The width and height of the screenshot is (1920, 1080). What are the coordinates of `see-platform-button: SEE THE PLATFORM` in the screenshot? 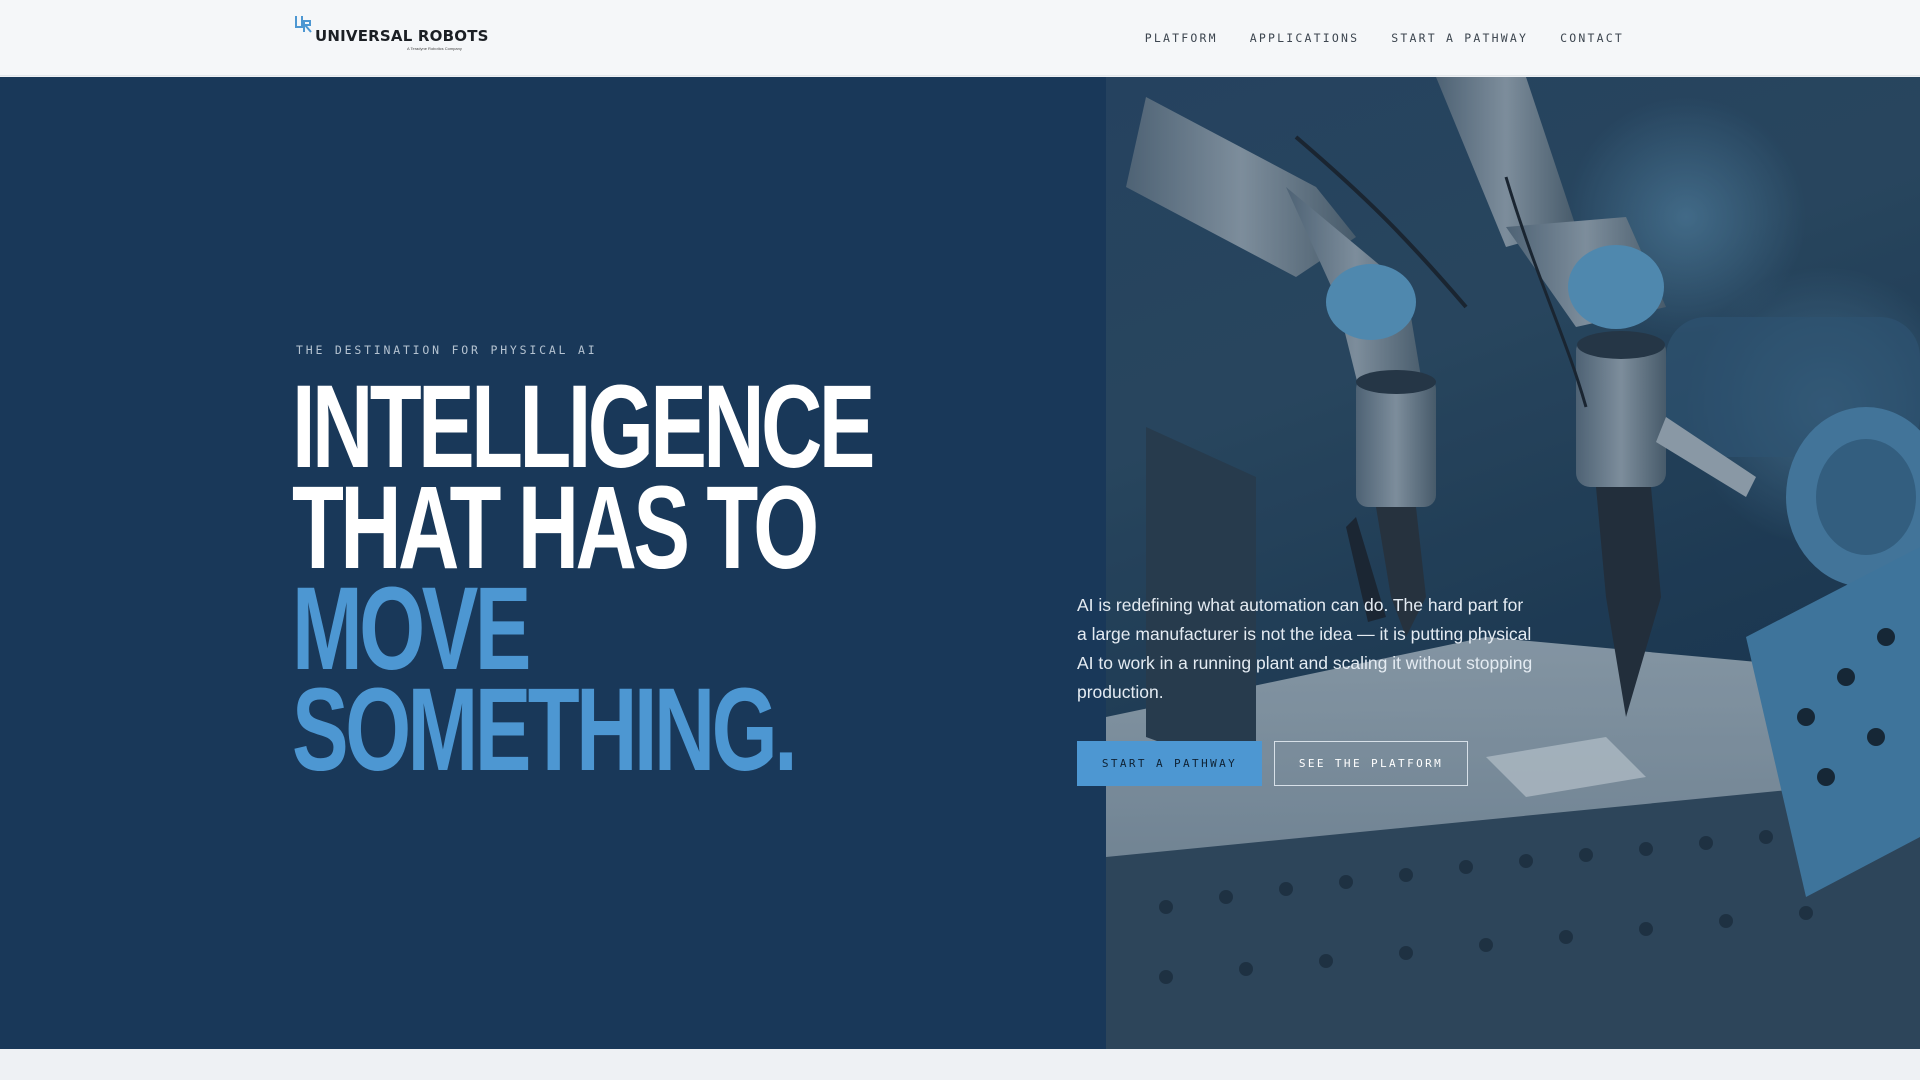 It's located at (1371, 763).